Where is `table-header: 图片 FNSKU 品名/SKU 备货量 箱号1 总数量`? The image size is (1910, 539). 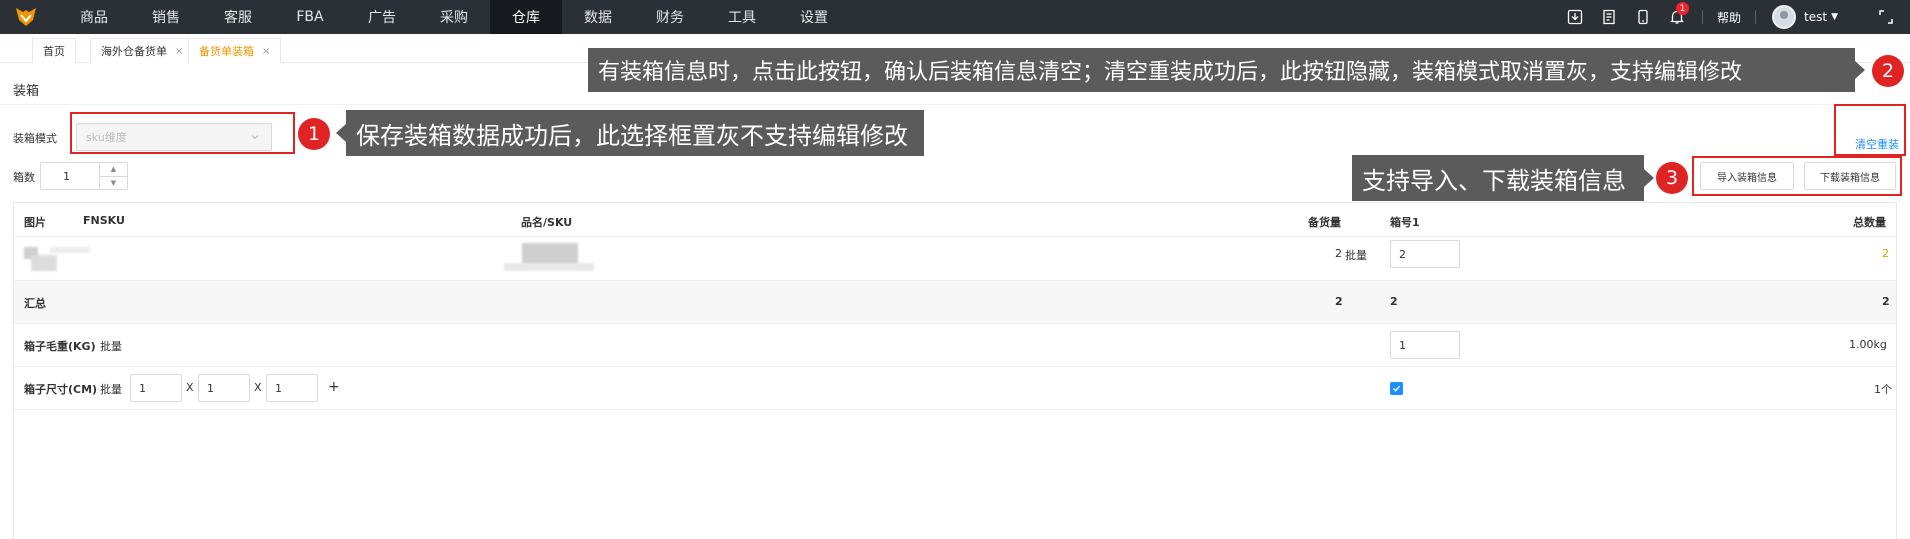 table-header: 图片 FNSKU 品名/SKU 备货量 箱号1 总数量 is located at coordinates (955, 220).